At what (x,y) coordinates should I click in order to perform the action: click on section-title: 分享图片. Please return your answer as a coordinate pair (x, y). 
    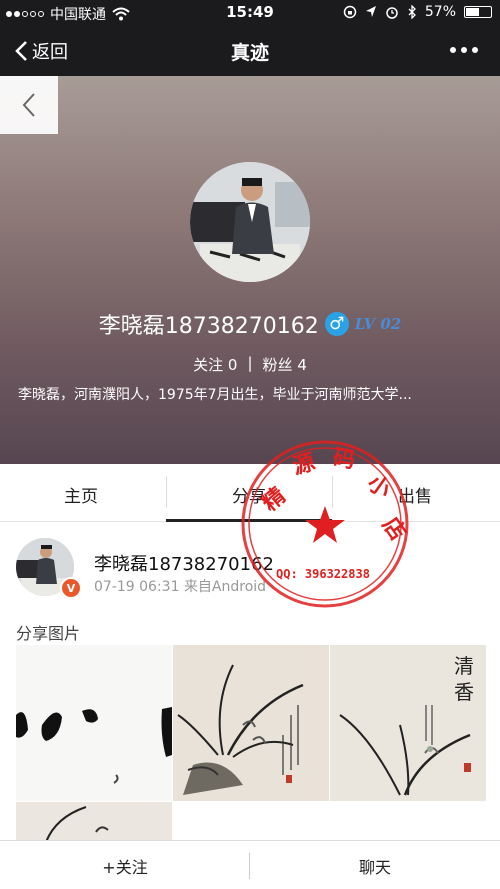
    Looking at the image, I should click on (48, 633).